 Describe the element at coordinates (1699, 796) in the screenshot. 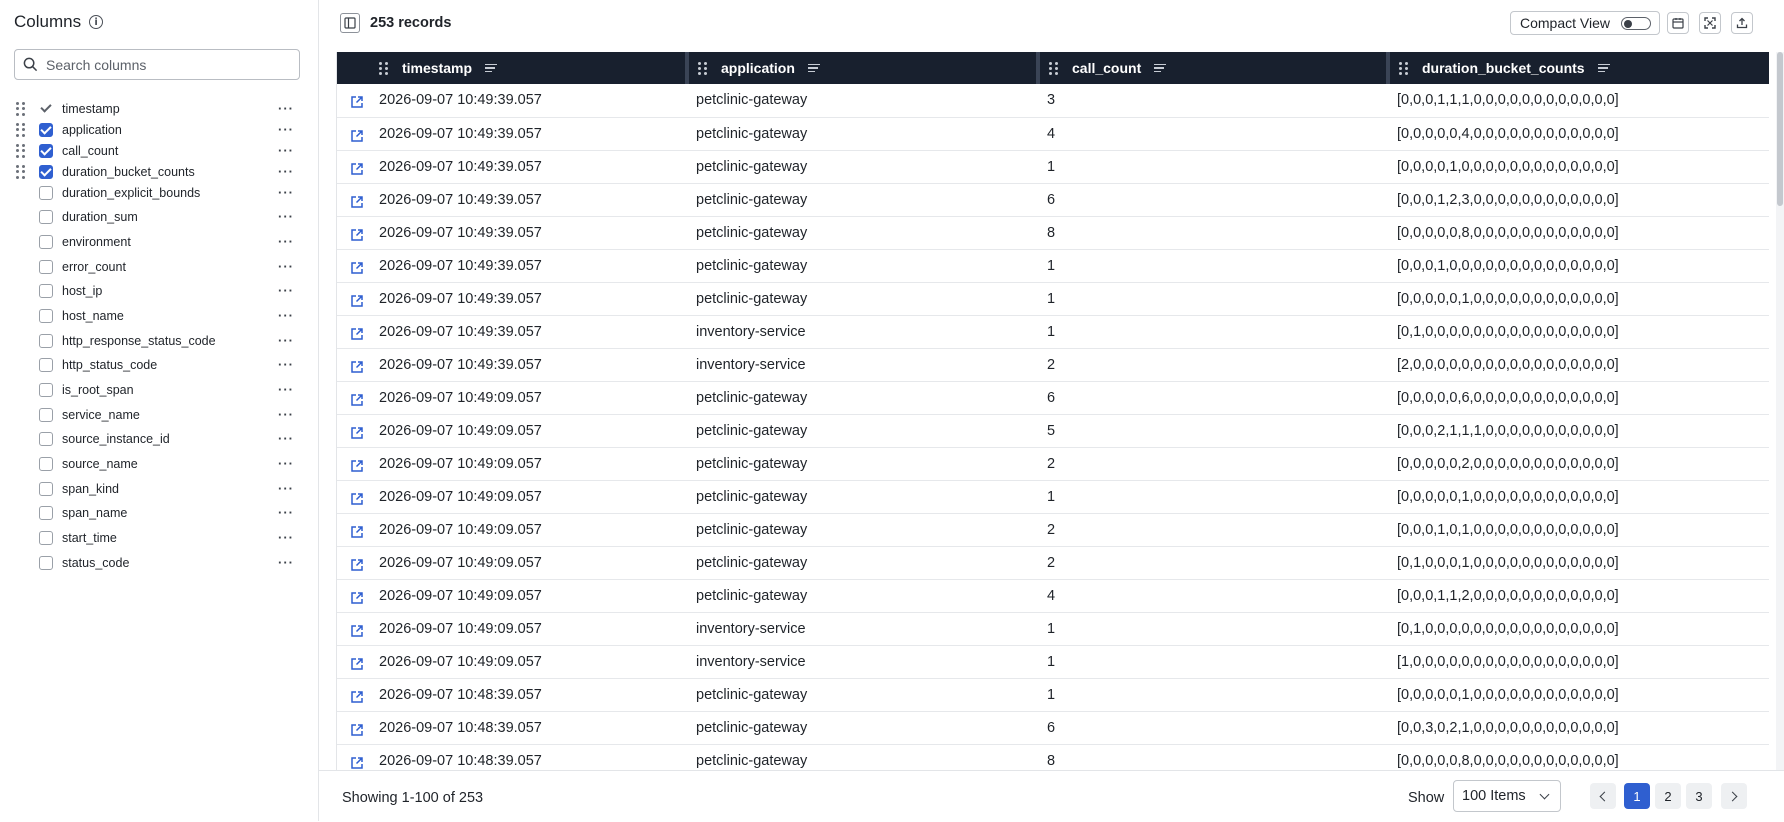

I see `page-button-3: 3` at that location.